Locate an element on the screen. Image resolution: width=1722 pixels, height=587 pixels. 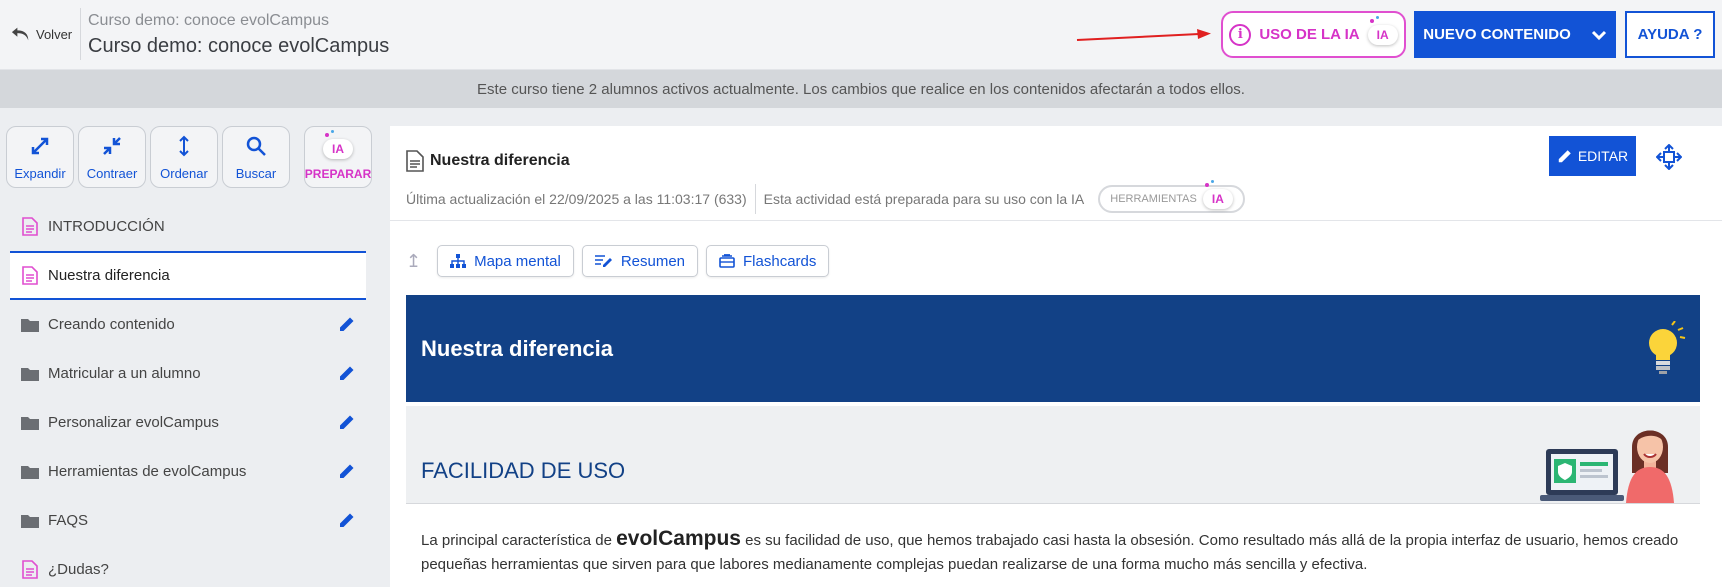
flashcards-icon is located at coordinates (727, 261).